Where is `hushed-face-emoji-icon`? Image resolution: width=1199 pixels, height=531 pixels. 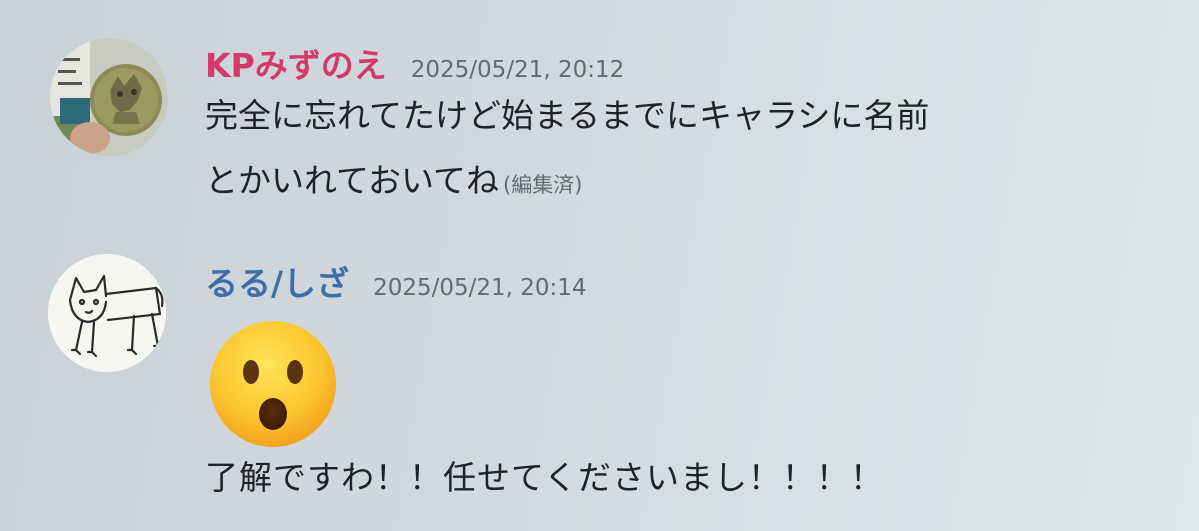
hushed-face-emoji-icon is located at coordinates (273, 384).